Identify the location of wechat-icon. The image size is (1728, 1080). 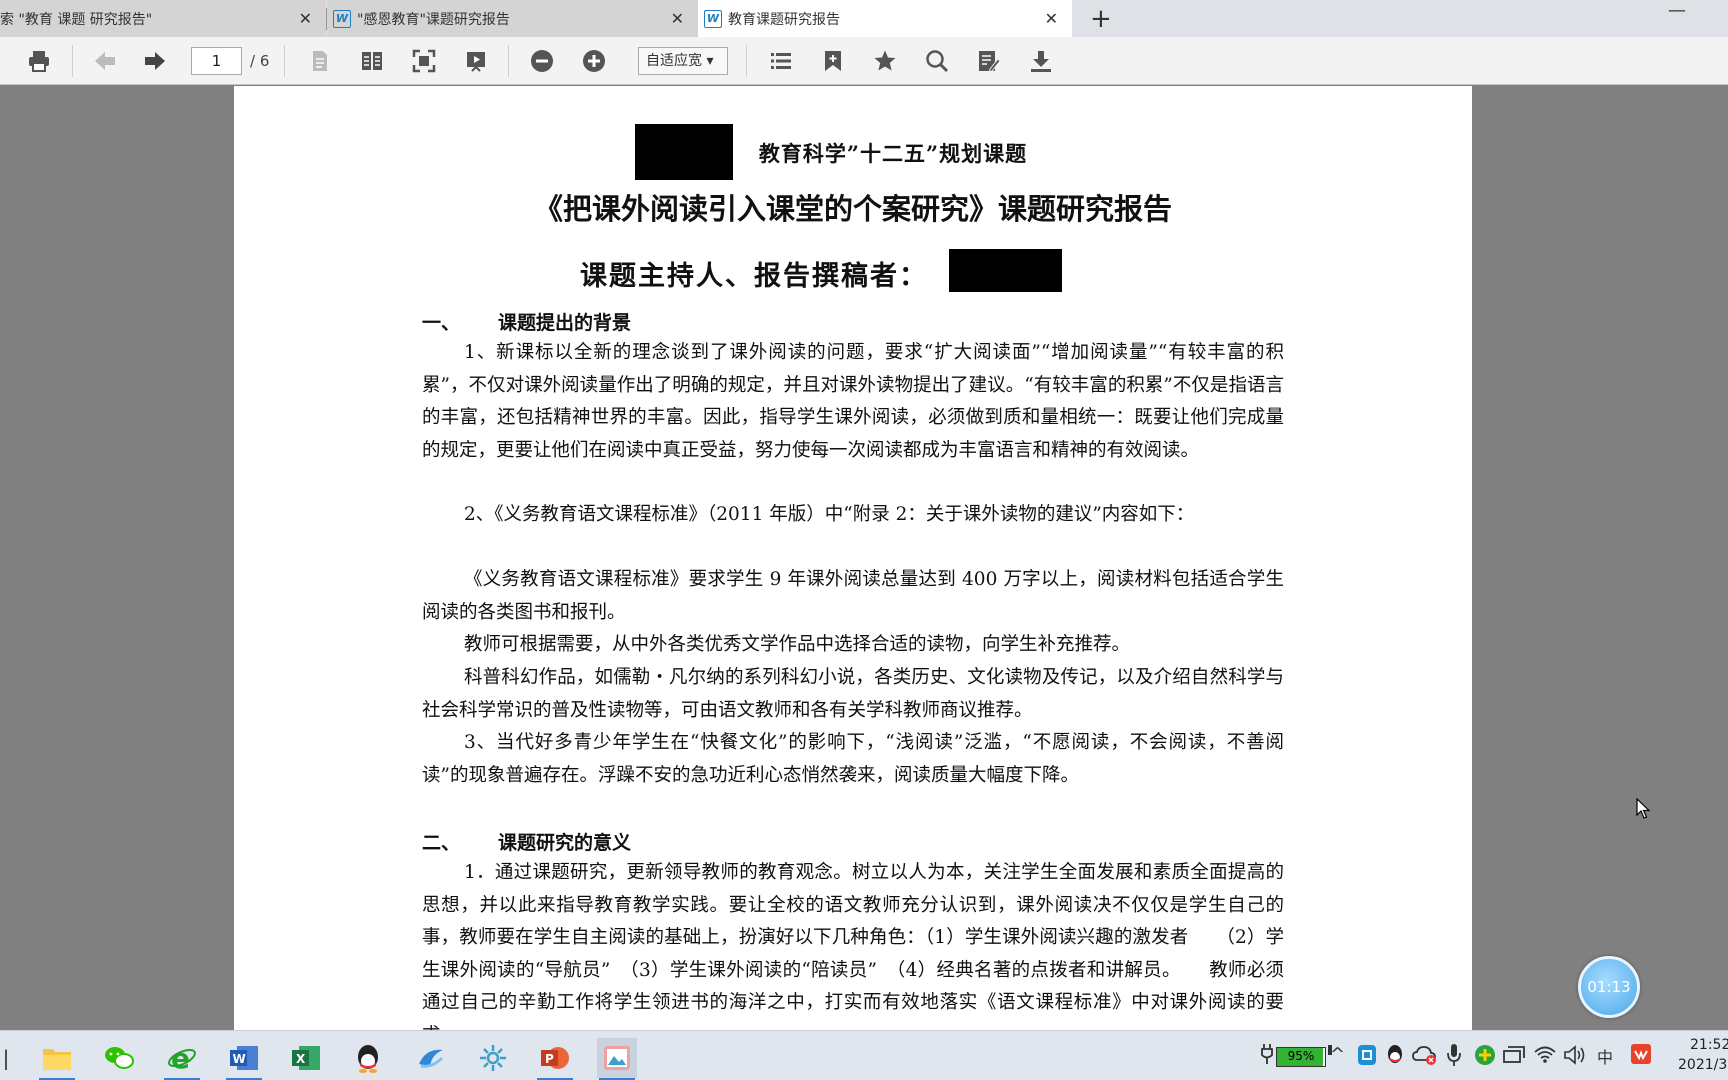
(119, 1058).